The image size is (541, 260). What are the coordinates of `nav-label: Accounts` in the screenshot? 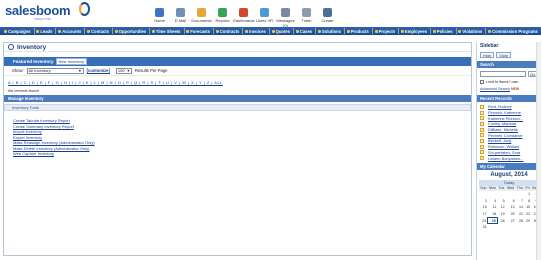 It's located at (72, 31).